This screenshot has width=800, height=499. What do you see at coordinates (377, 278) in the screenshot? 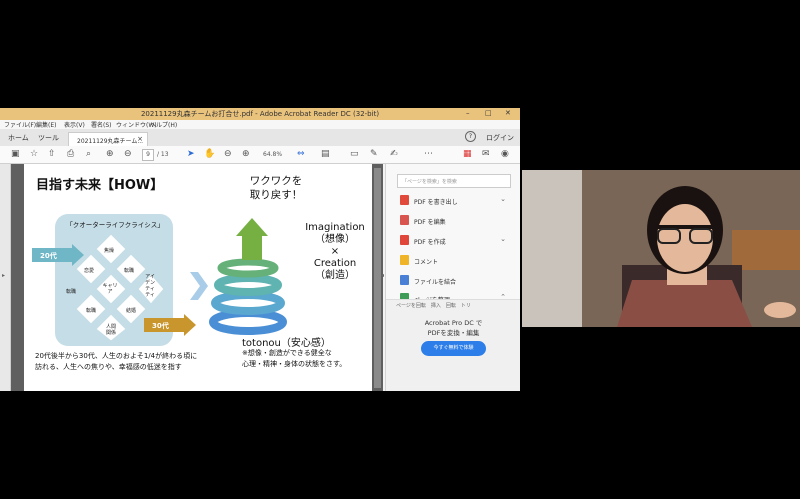
I see `vertical-scrollbar` at bounding box center [377, 278].